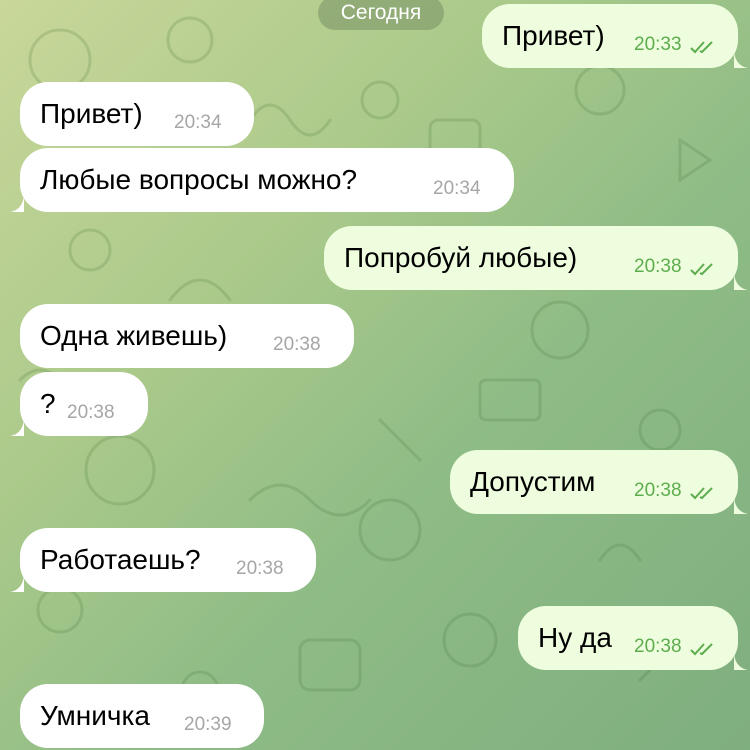  Describe the element at coordinates (615, 36) in the screenshot. I see `message-outgoing: Привет) 20:33` at that location.